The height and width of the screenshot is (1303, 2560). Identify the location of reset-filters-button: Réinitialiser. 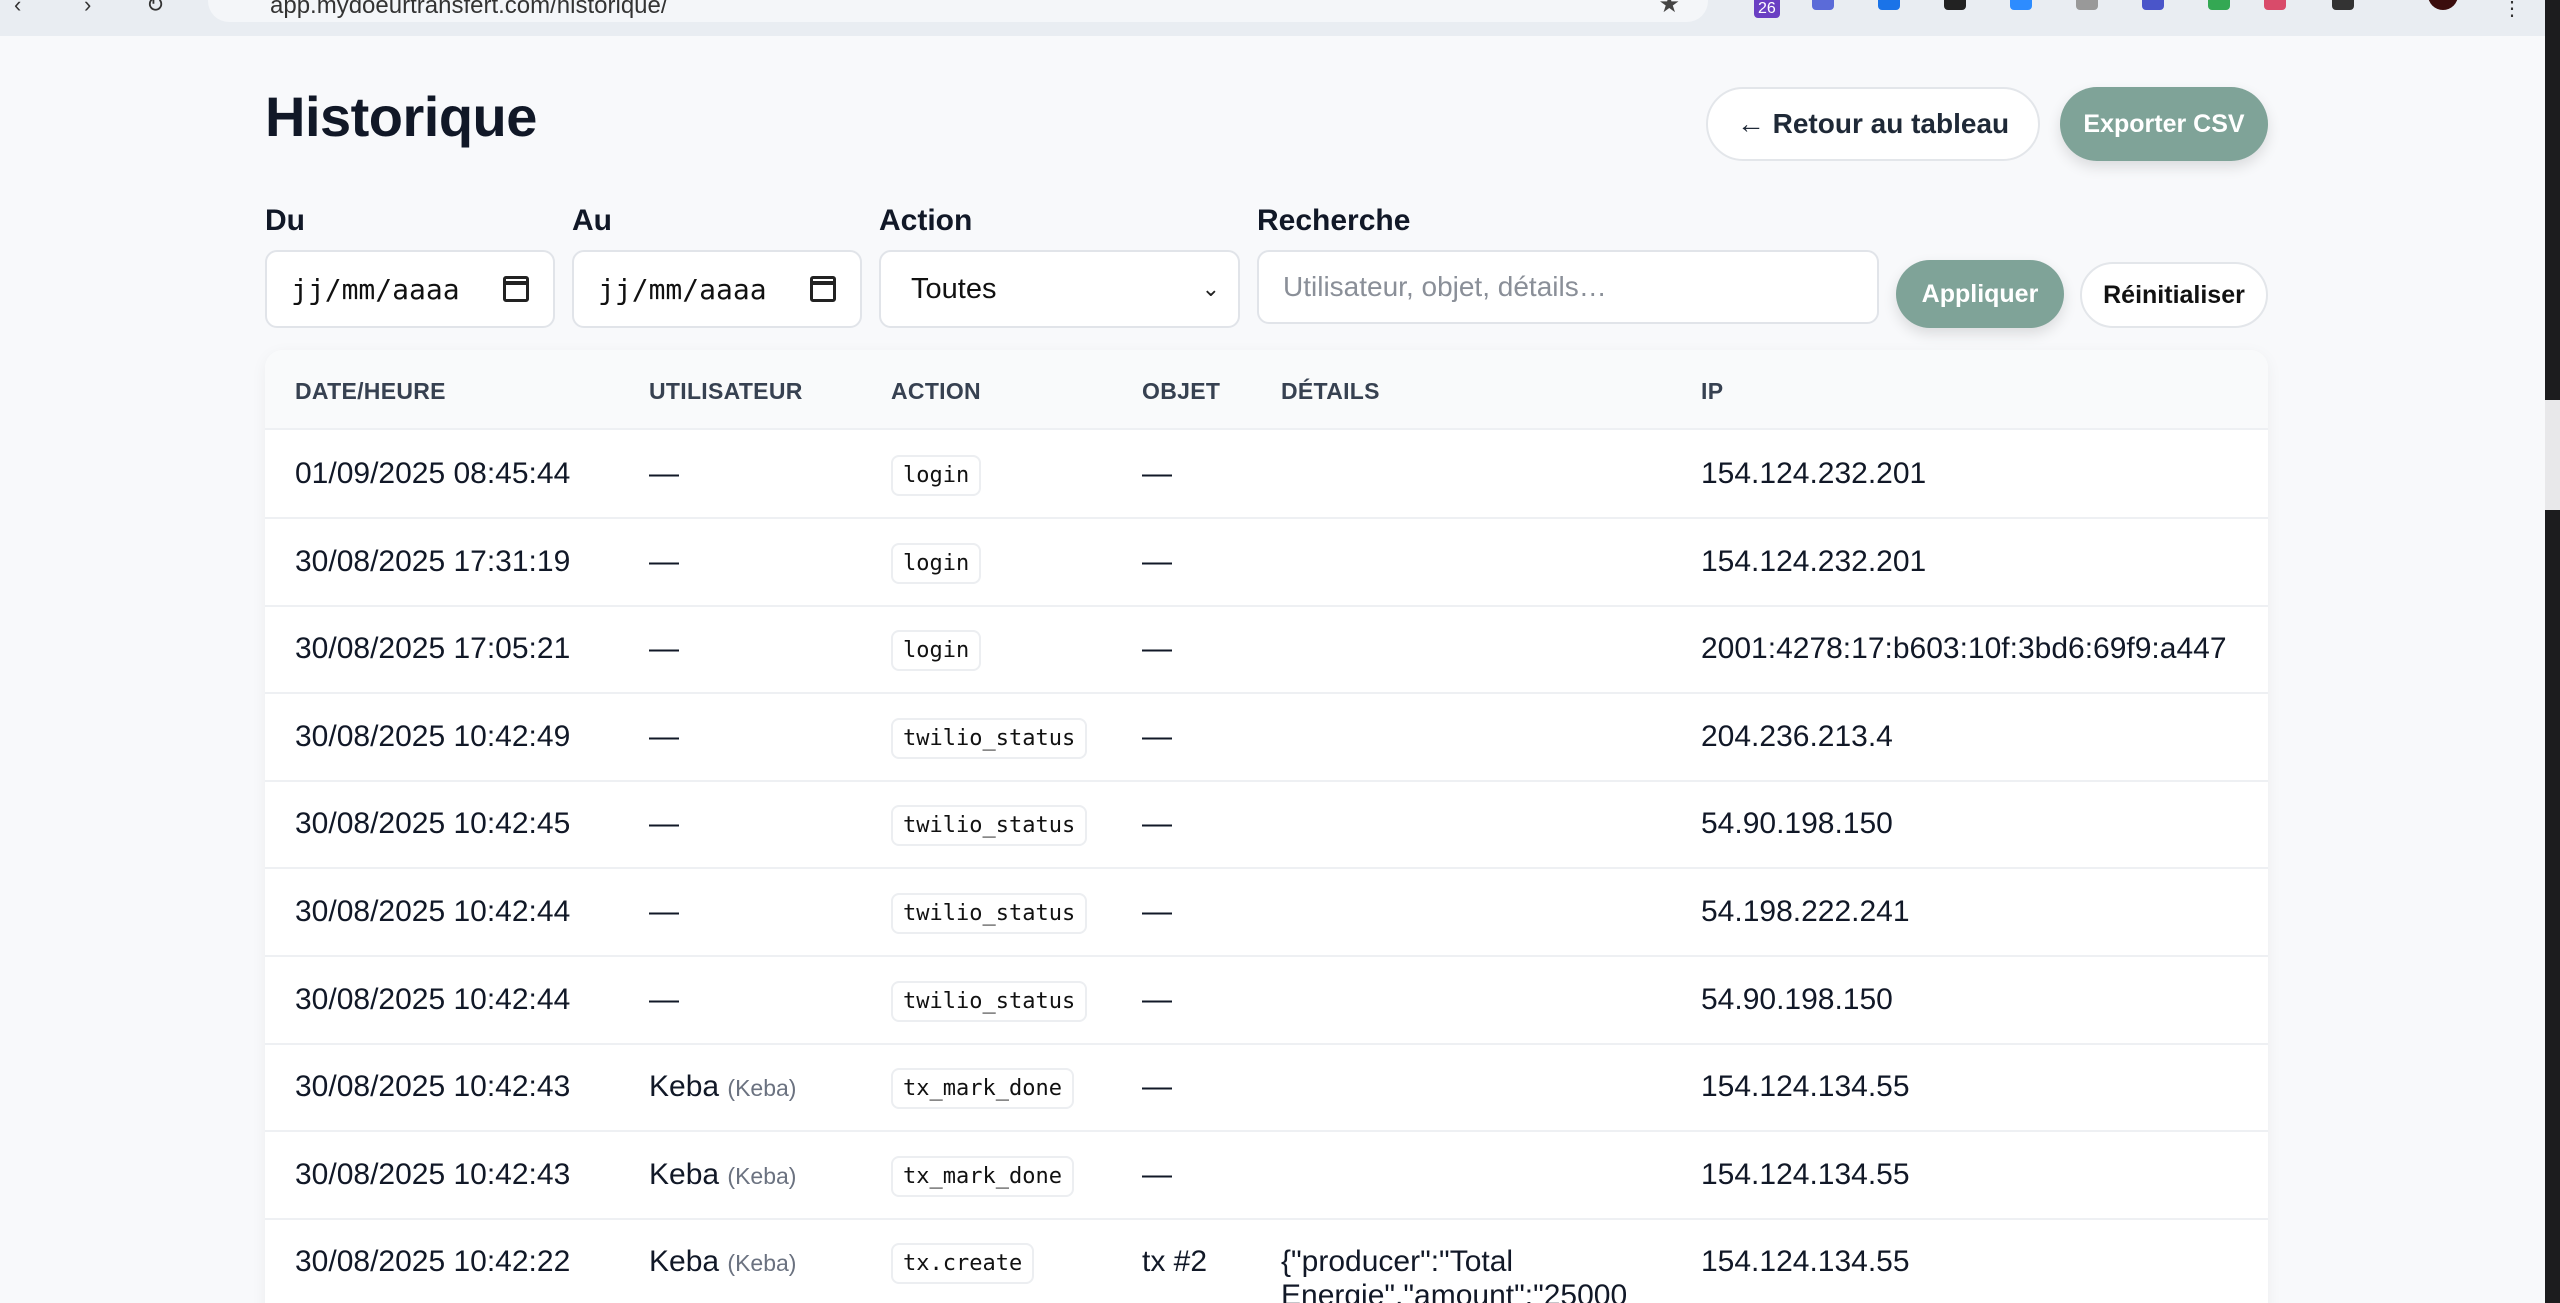
(2174, 295).